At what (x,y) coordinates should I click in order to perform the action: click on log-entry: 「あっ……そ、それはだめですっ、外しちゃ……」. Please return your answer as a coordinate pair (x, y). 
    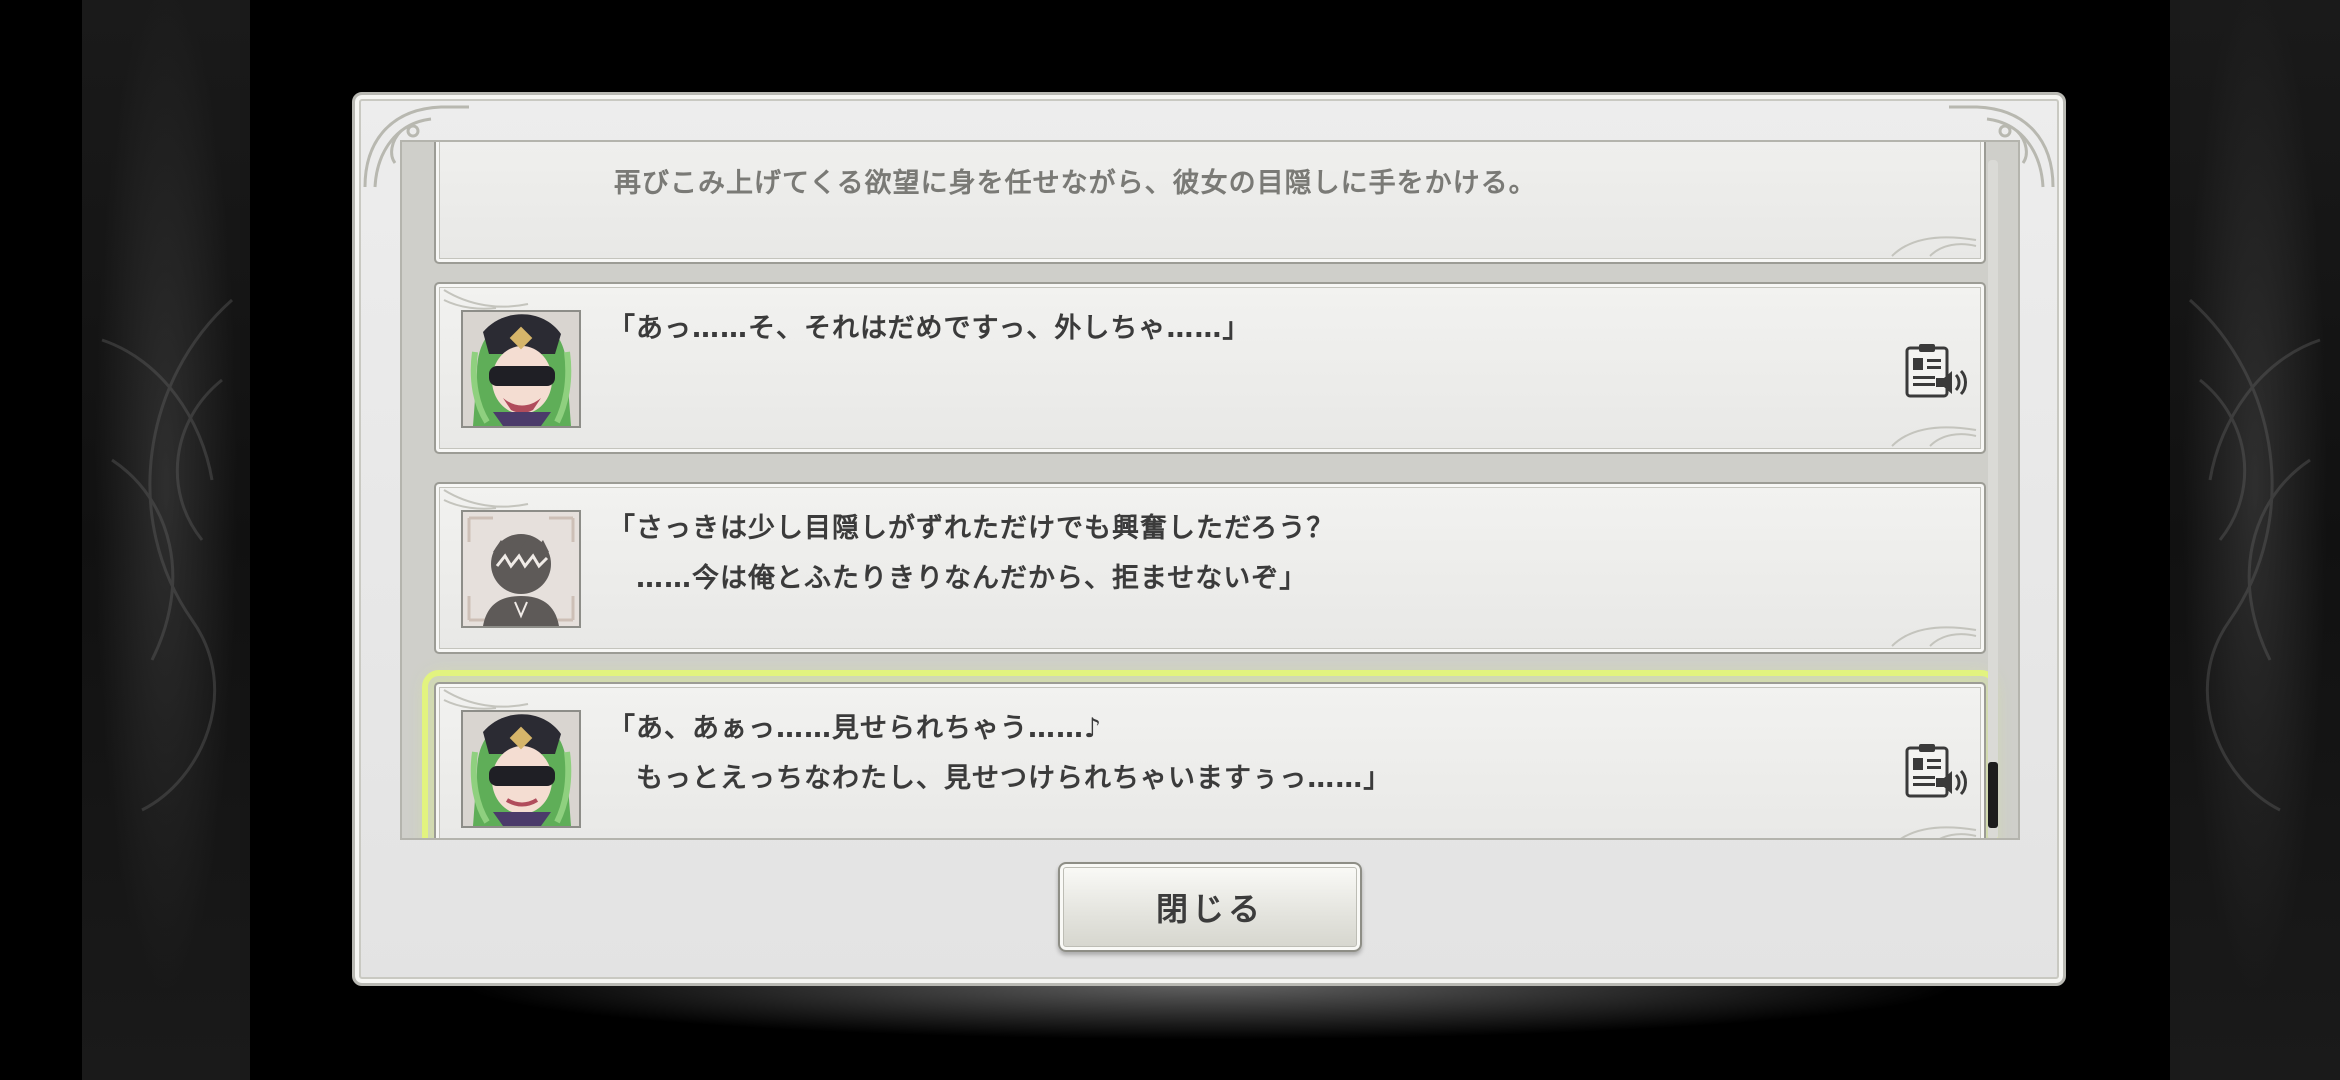
    Looking at the image, I should click on (1210, 368).